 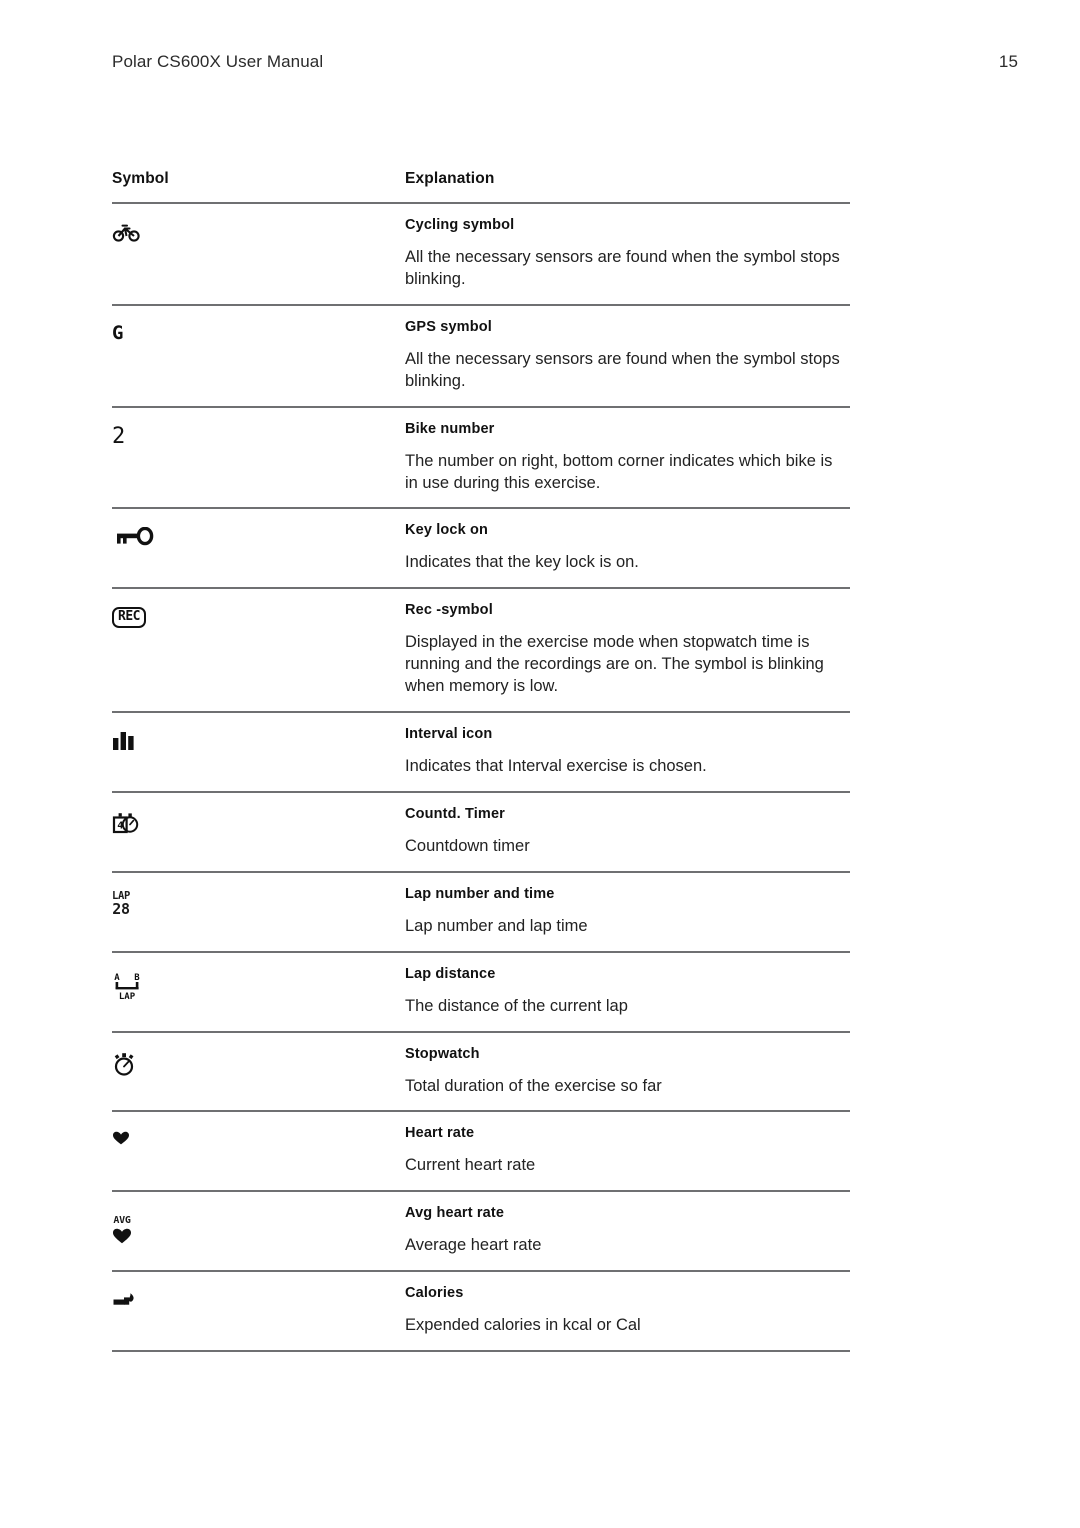 What do you see at coordinates (440, 1133) in the screenshot?
I see `explanation-title: Heart rate` at bounding box center [440, 1133].